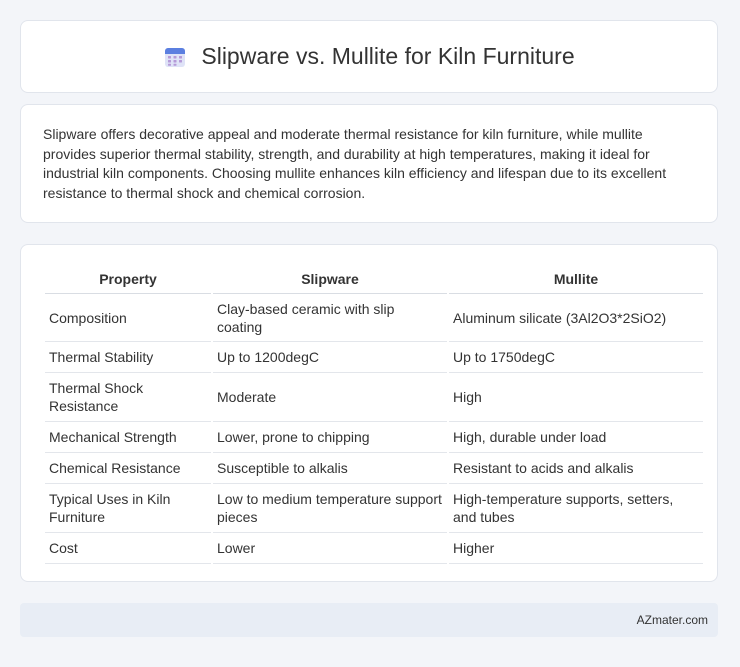 The image size is (740, 667). Describe the element at coordinates (576, 279) in the screenshot. I see `header-mullite: Mullite` at that location.